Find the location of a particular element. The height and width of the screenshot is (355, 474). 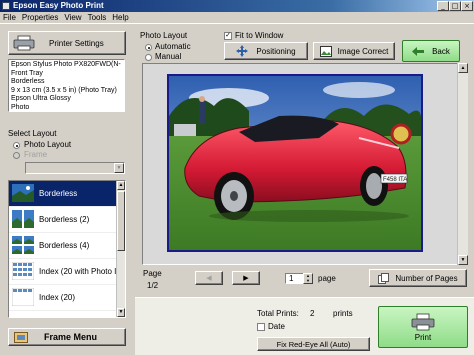

printer-info-line: Epson Stylus Photo PX820FWD(N- is located at coordinates (66, 64).